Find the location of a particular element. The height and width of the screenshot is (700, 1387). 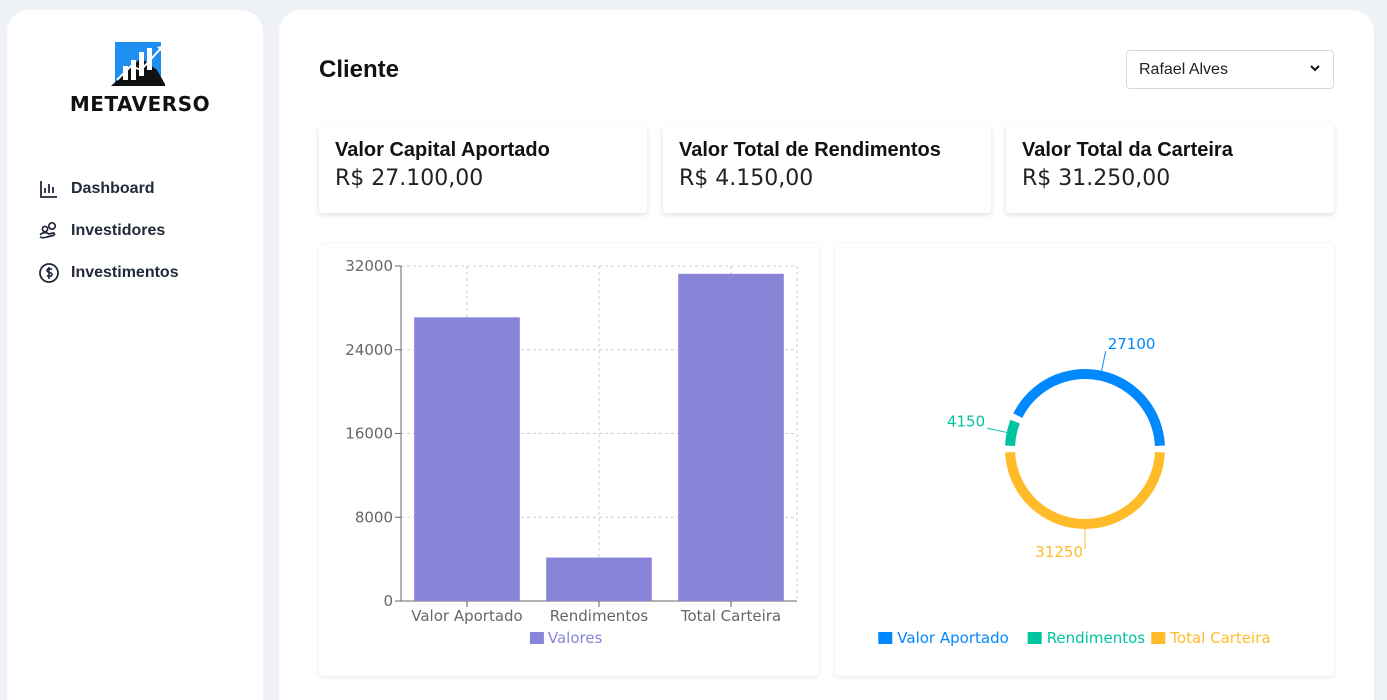

client-select: Rafael Alves is located at coordinates (1230, 69).